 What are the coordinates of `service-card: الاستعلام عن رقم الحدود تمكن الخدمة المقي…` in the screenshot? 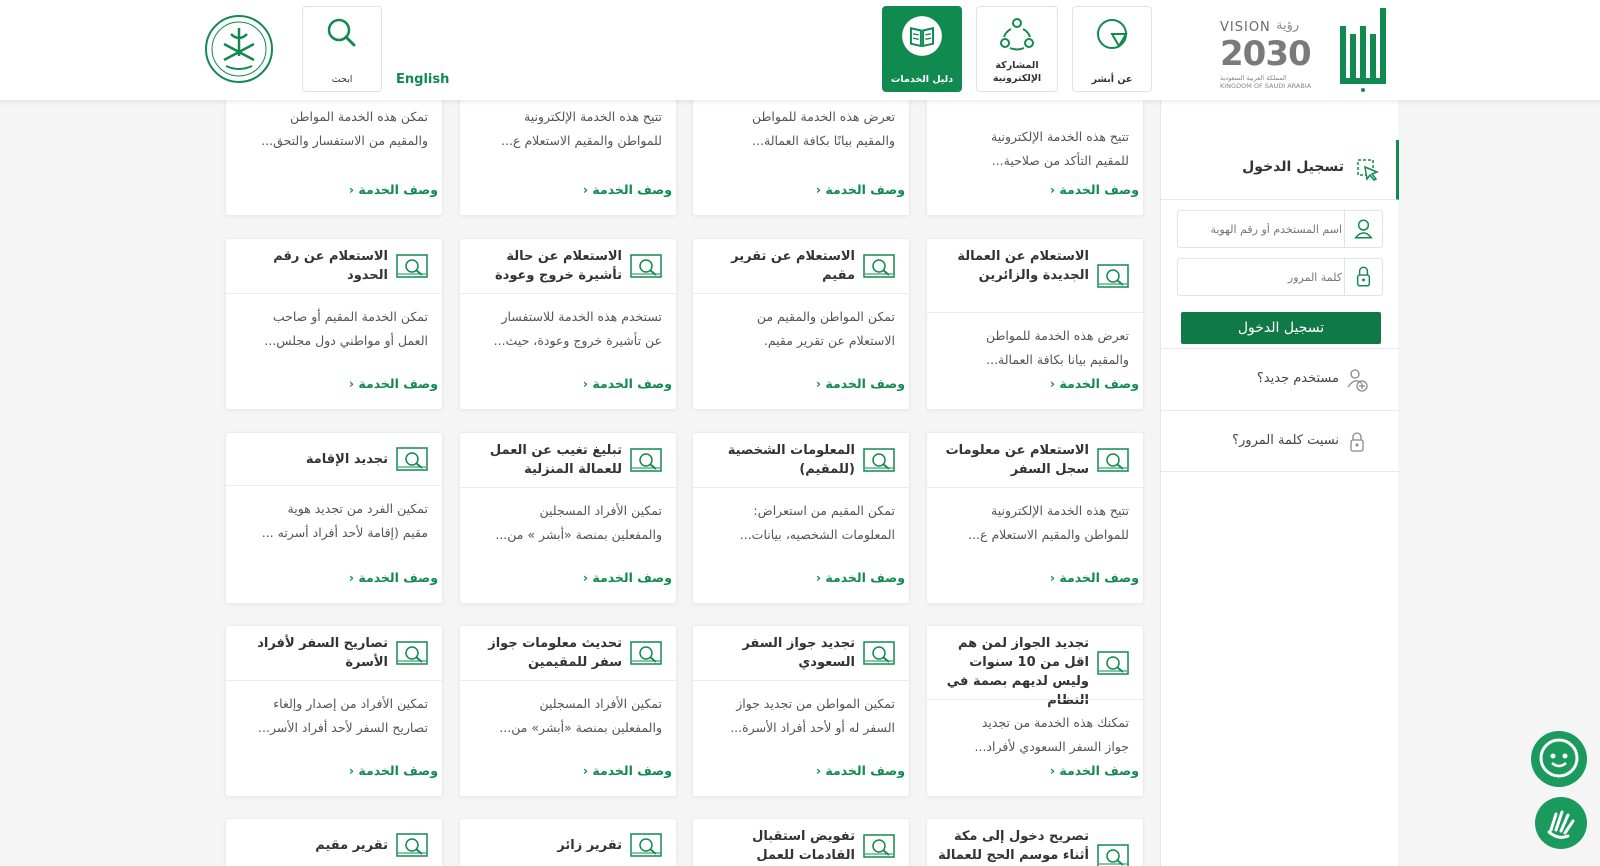 It's located at (334, 324).